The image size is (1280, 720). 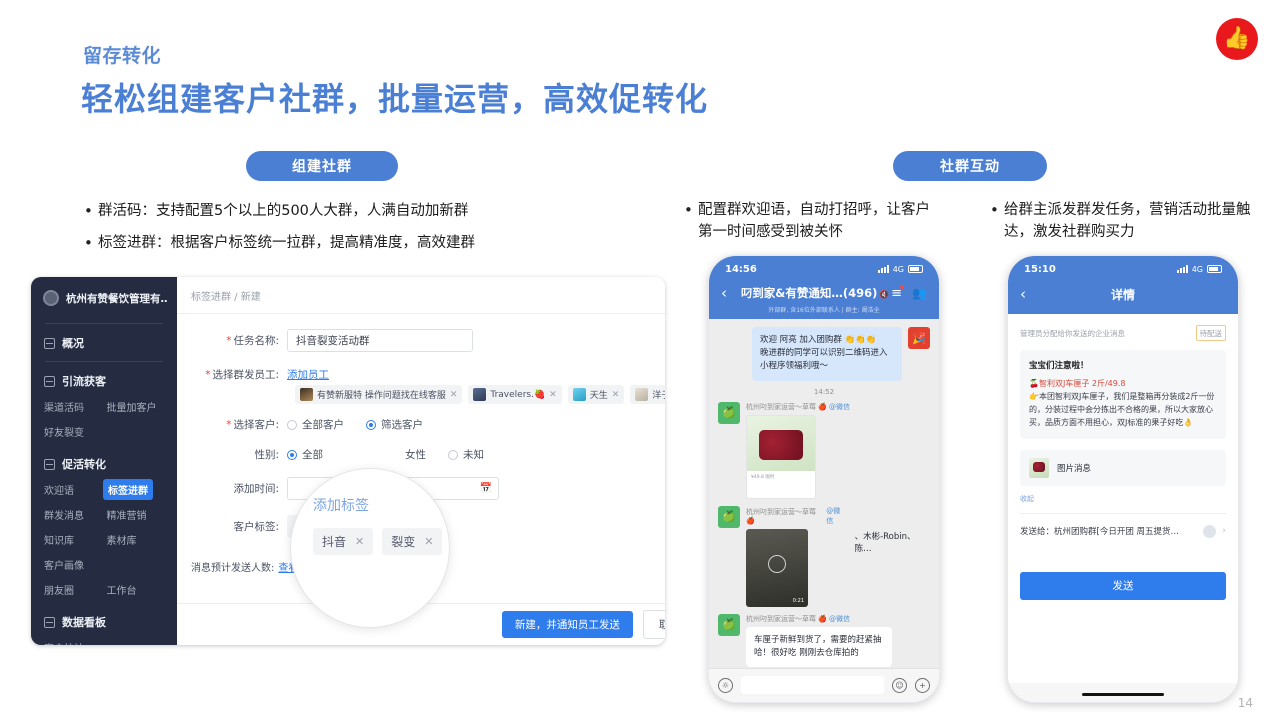 I want to click on plus-icon: +, so click(x=922, y=685).